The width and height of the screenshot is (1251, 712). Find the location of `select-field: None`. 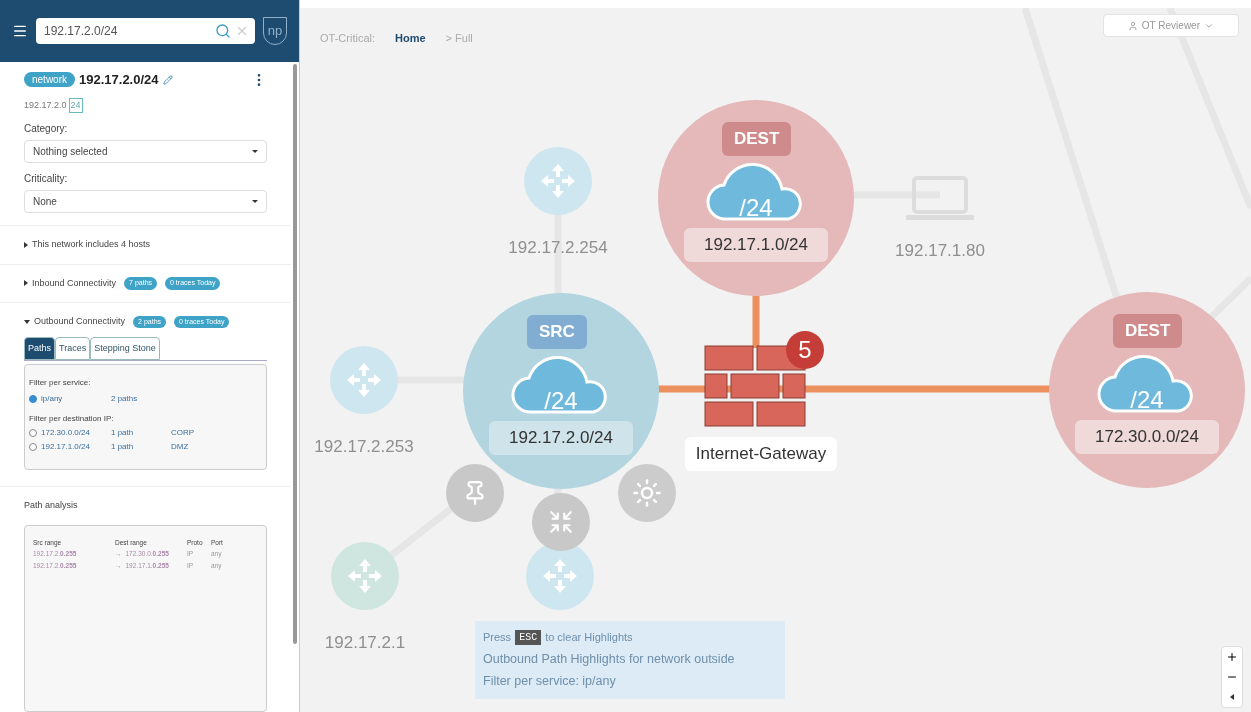

select-field: None is located at coordinates (145, 201).